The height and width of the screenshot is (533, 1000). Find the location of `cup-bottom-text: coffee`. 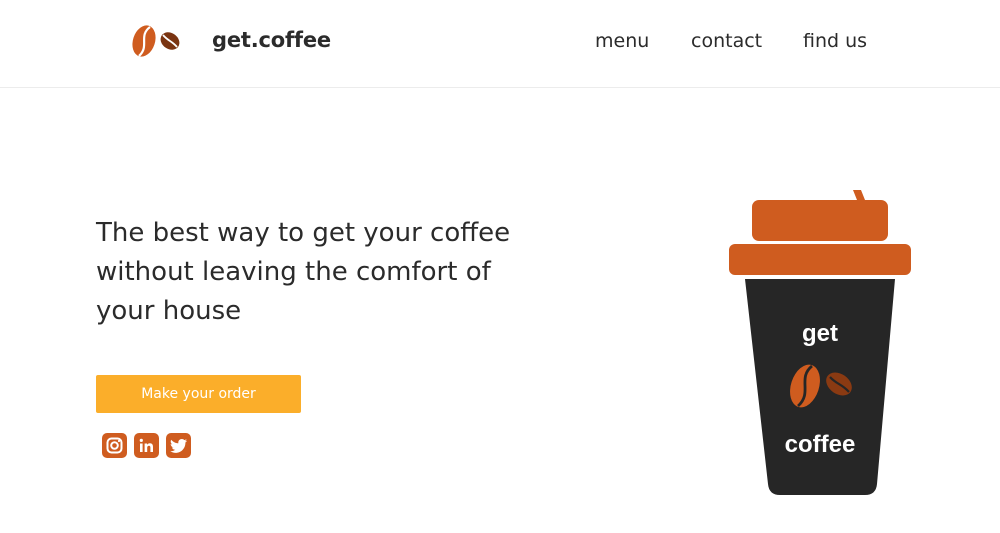

cup-bottom-text: coffee is located at coordinates (820, 444).